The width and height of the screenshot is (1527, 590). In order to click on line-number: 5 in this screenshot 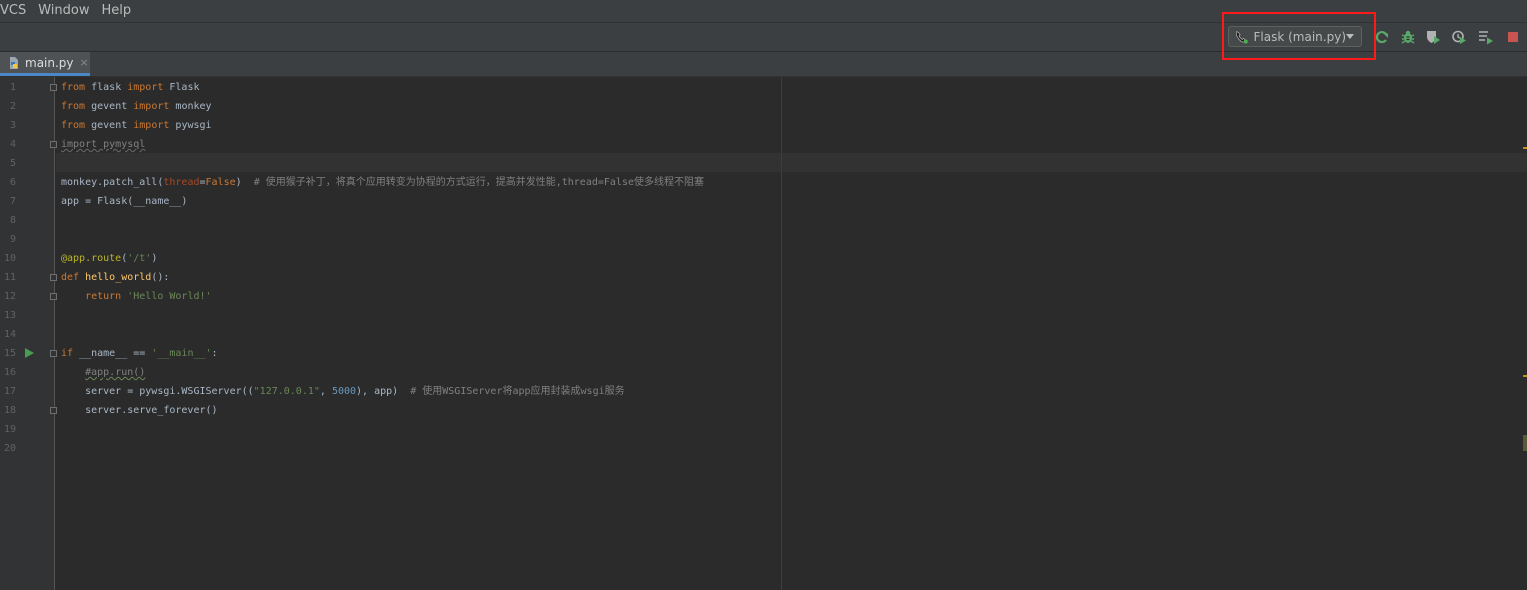, I will do `click(12, 163)`.